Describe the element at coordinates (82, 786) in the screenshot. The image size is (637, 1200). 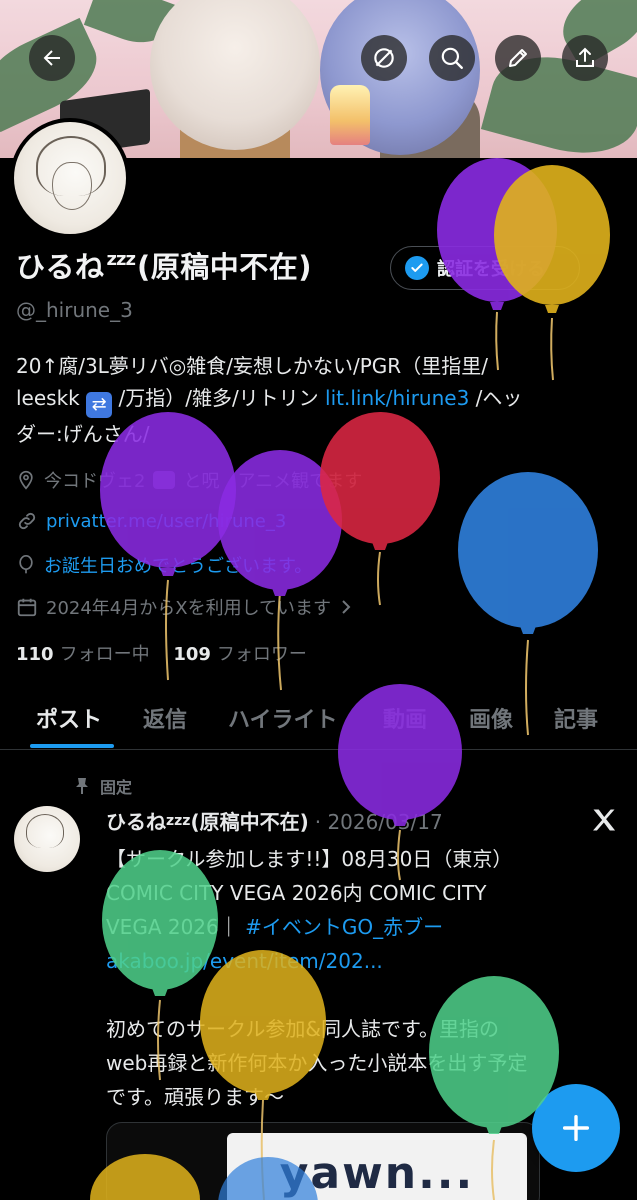
I see `pin-icon` at that location.